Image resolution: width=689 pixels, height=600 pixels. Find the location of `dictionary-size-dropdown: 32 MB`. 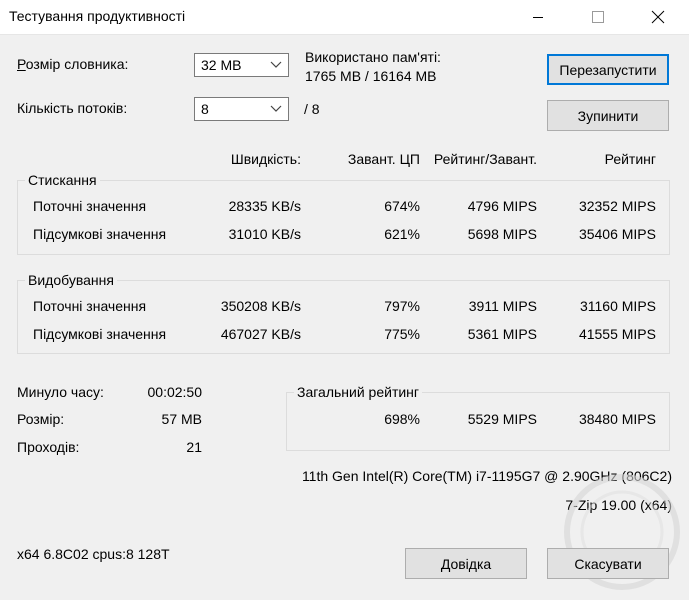

dictionary-size-dropdown: 32 MB is located at coordinates (241, 65).